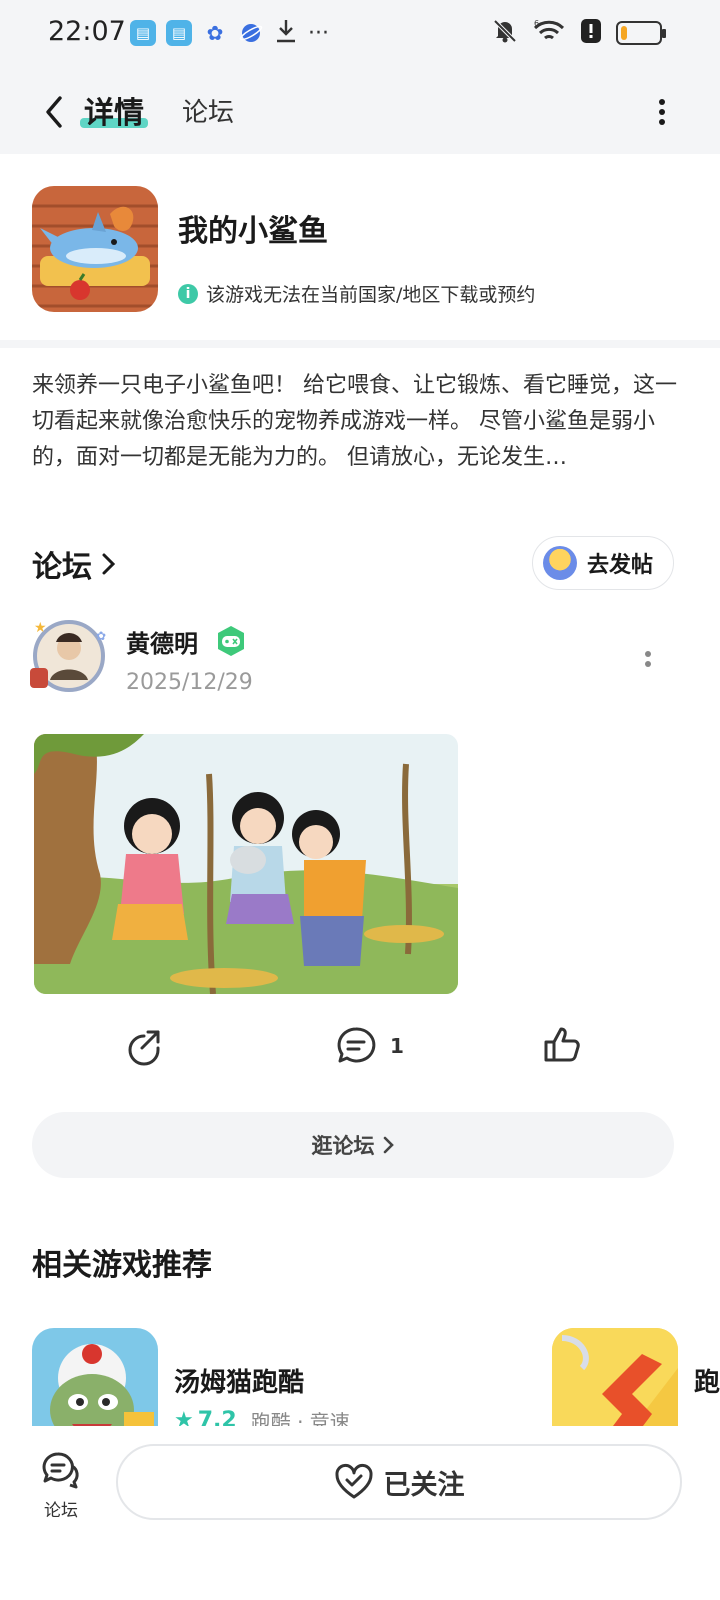  Describe the element at coordinates (122, 1265) in the screenshot. I see `recommendations-title: 相关游戏推荐` at that location.